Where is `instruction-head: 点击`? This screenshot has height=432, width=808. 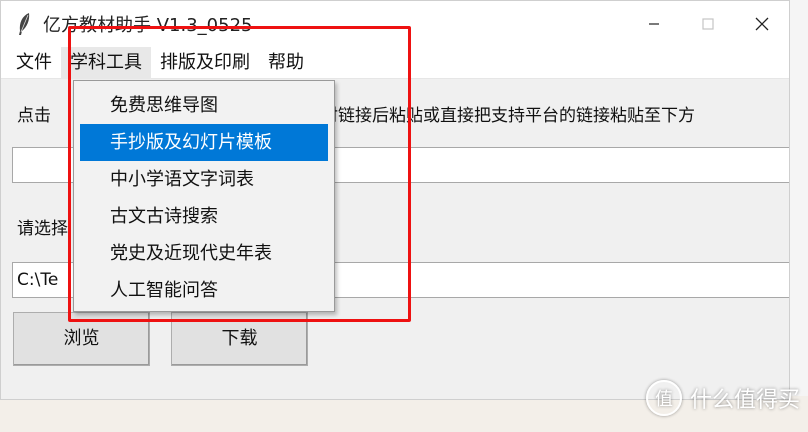 instruction-head: 点击 is located at coordinates (34, 116).